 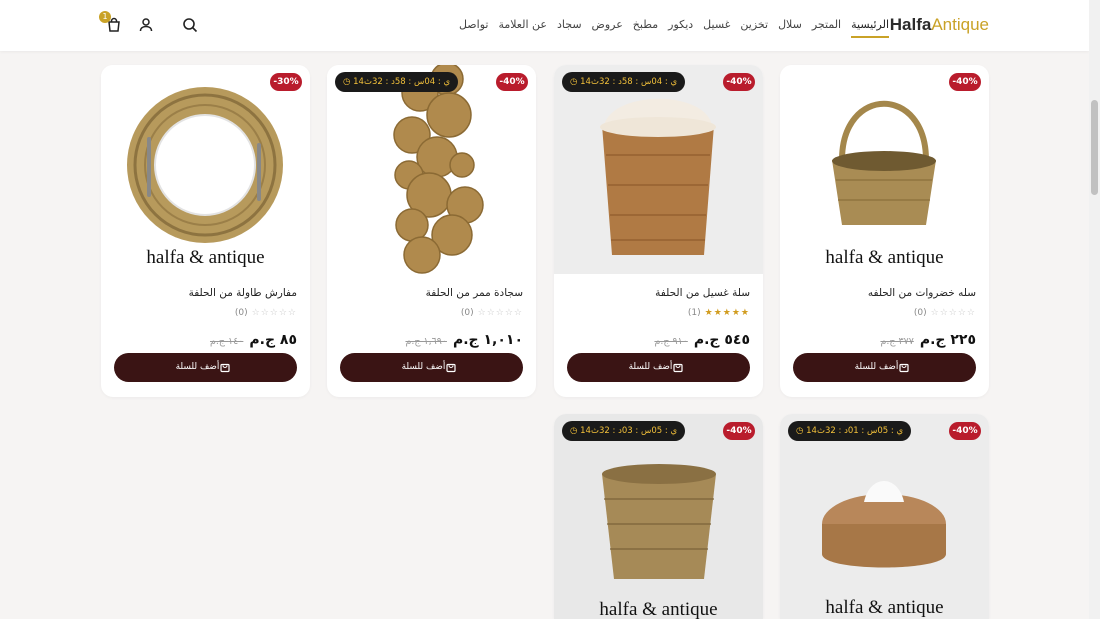 I want to click on storage-basket-image, so click(x=659, y=521).